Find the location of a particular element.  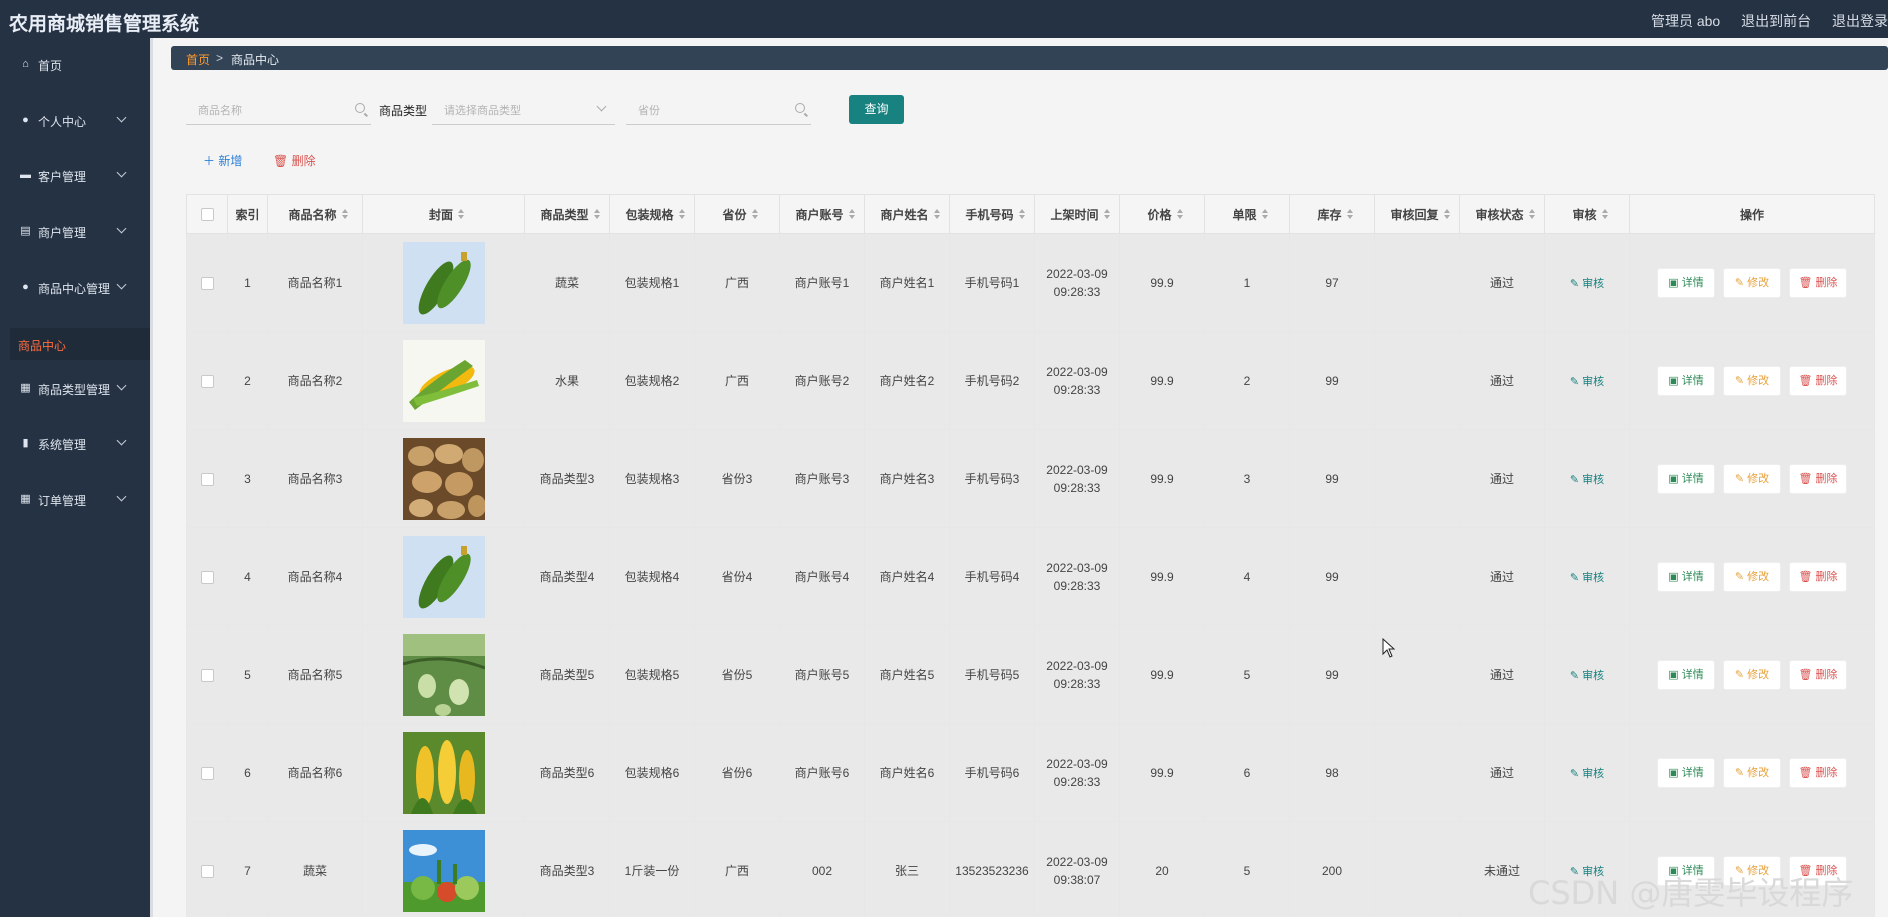

logout-link: 退出登录 is located at coordinates (1860, 21).